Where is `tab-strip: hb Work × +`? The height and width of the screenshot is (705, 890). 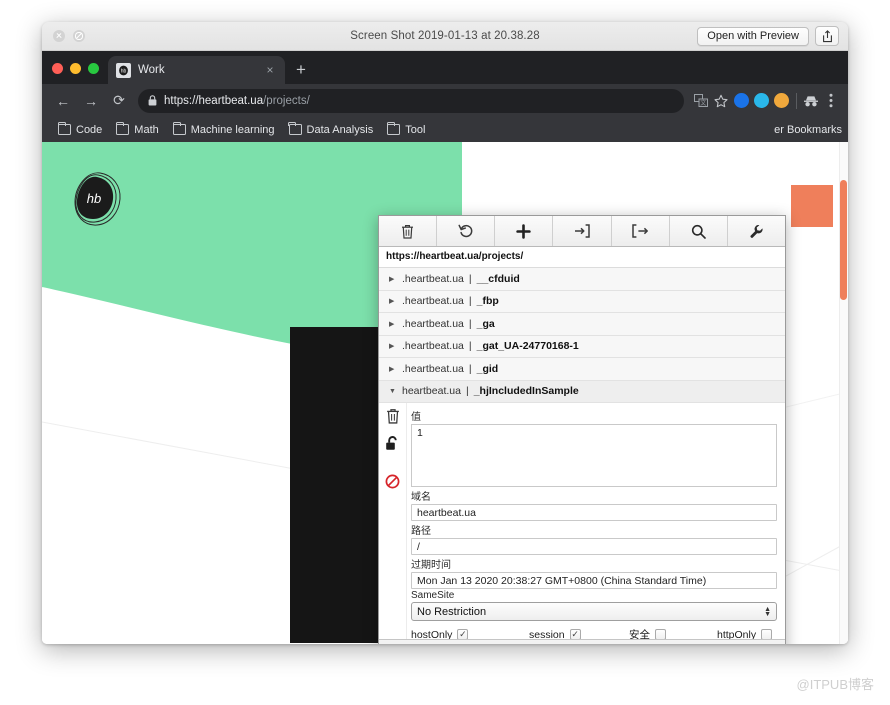
tab-strip: hb Work × + is located at coordinates (445, 67).